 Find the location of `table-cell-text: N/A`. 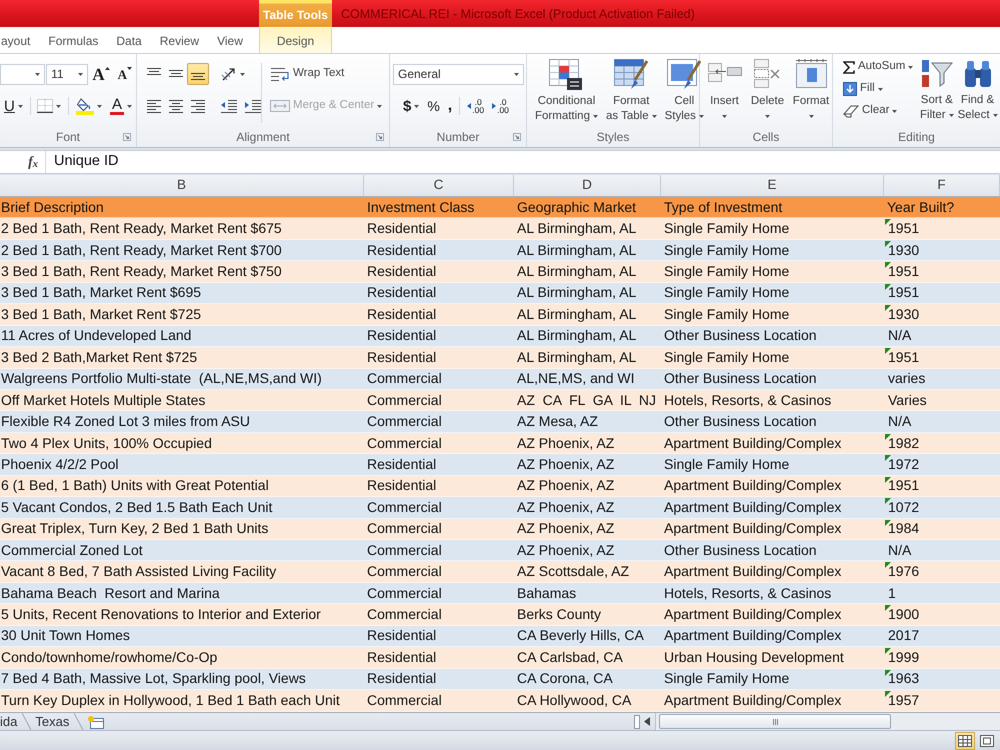

table-cell-text: N/A is located at coordinates (899, 422).